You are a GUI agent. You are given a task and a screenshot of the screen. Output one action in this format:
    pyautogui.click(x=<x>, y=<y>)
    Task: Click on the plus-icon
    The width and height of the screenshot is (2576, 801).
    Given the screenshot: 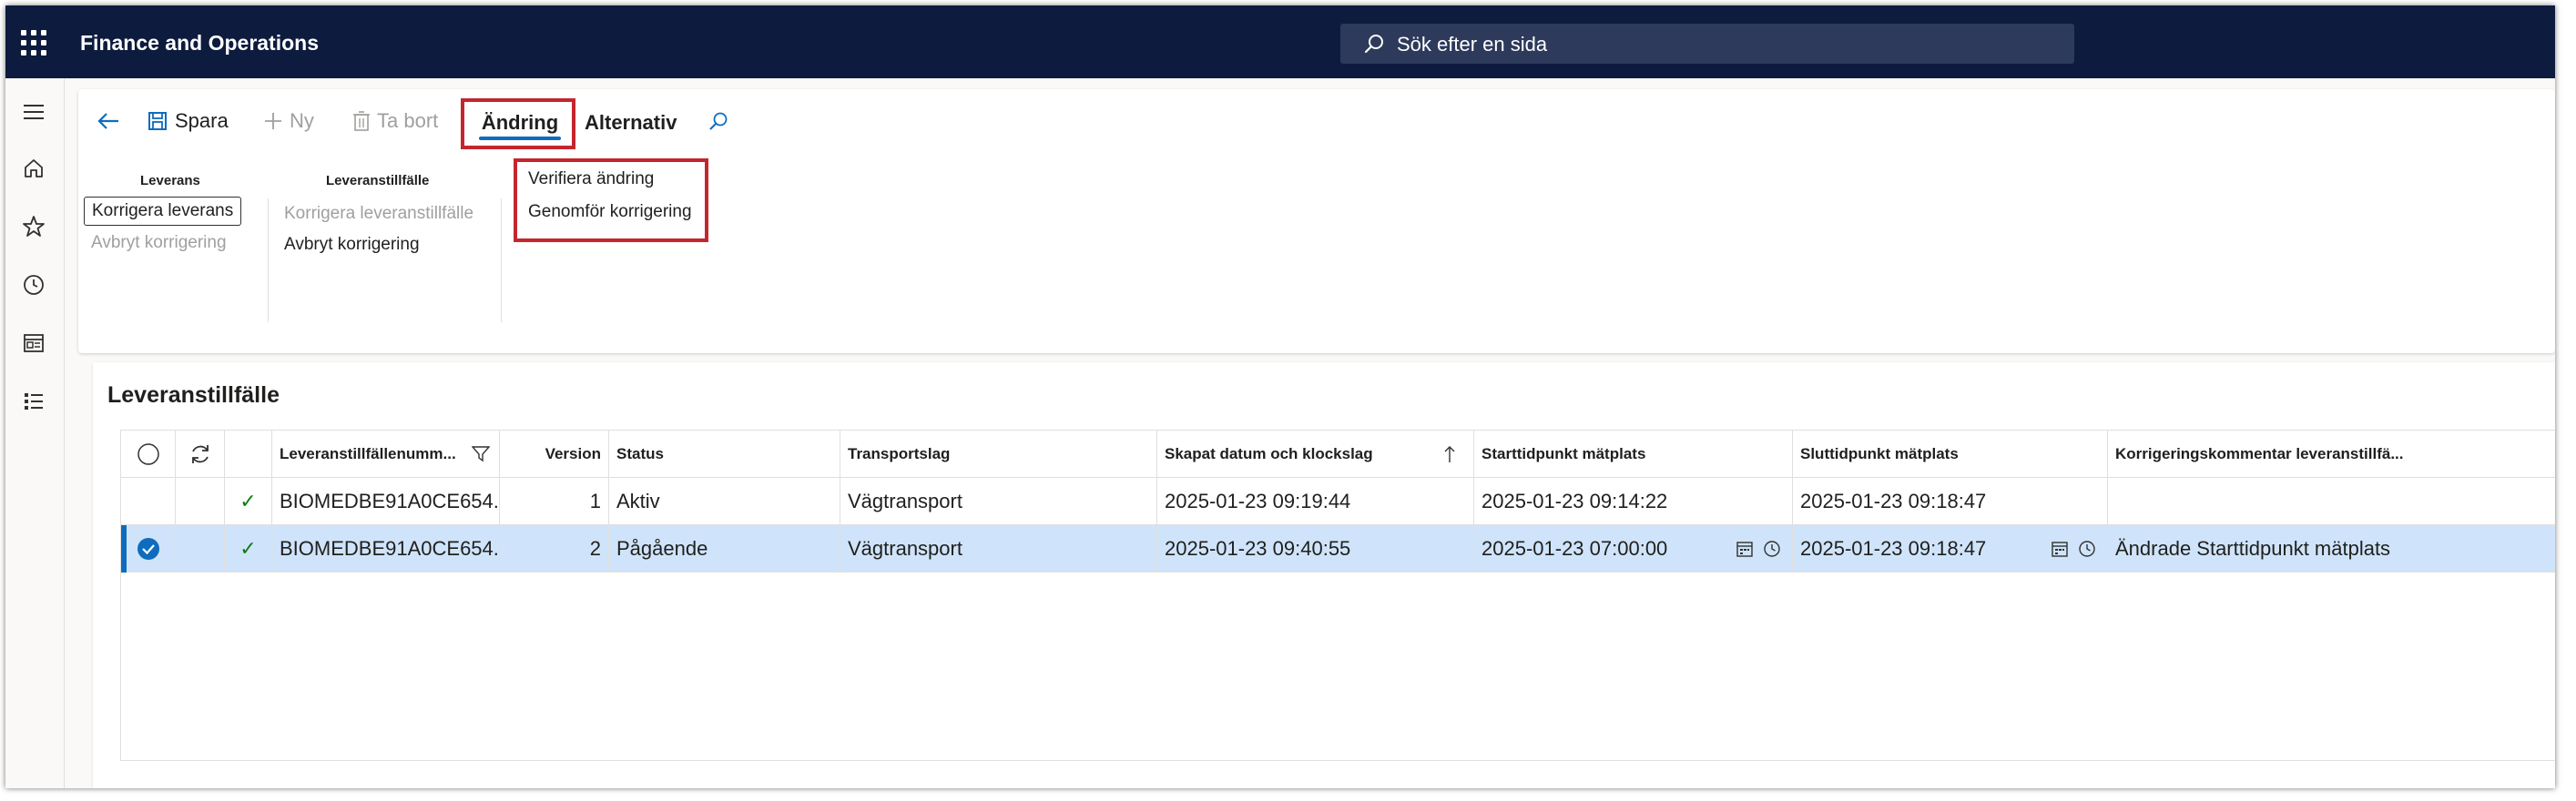 What is the action you would take?
    pyautogui.click(x=273, y=121)
    